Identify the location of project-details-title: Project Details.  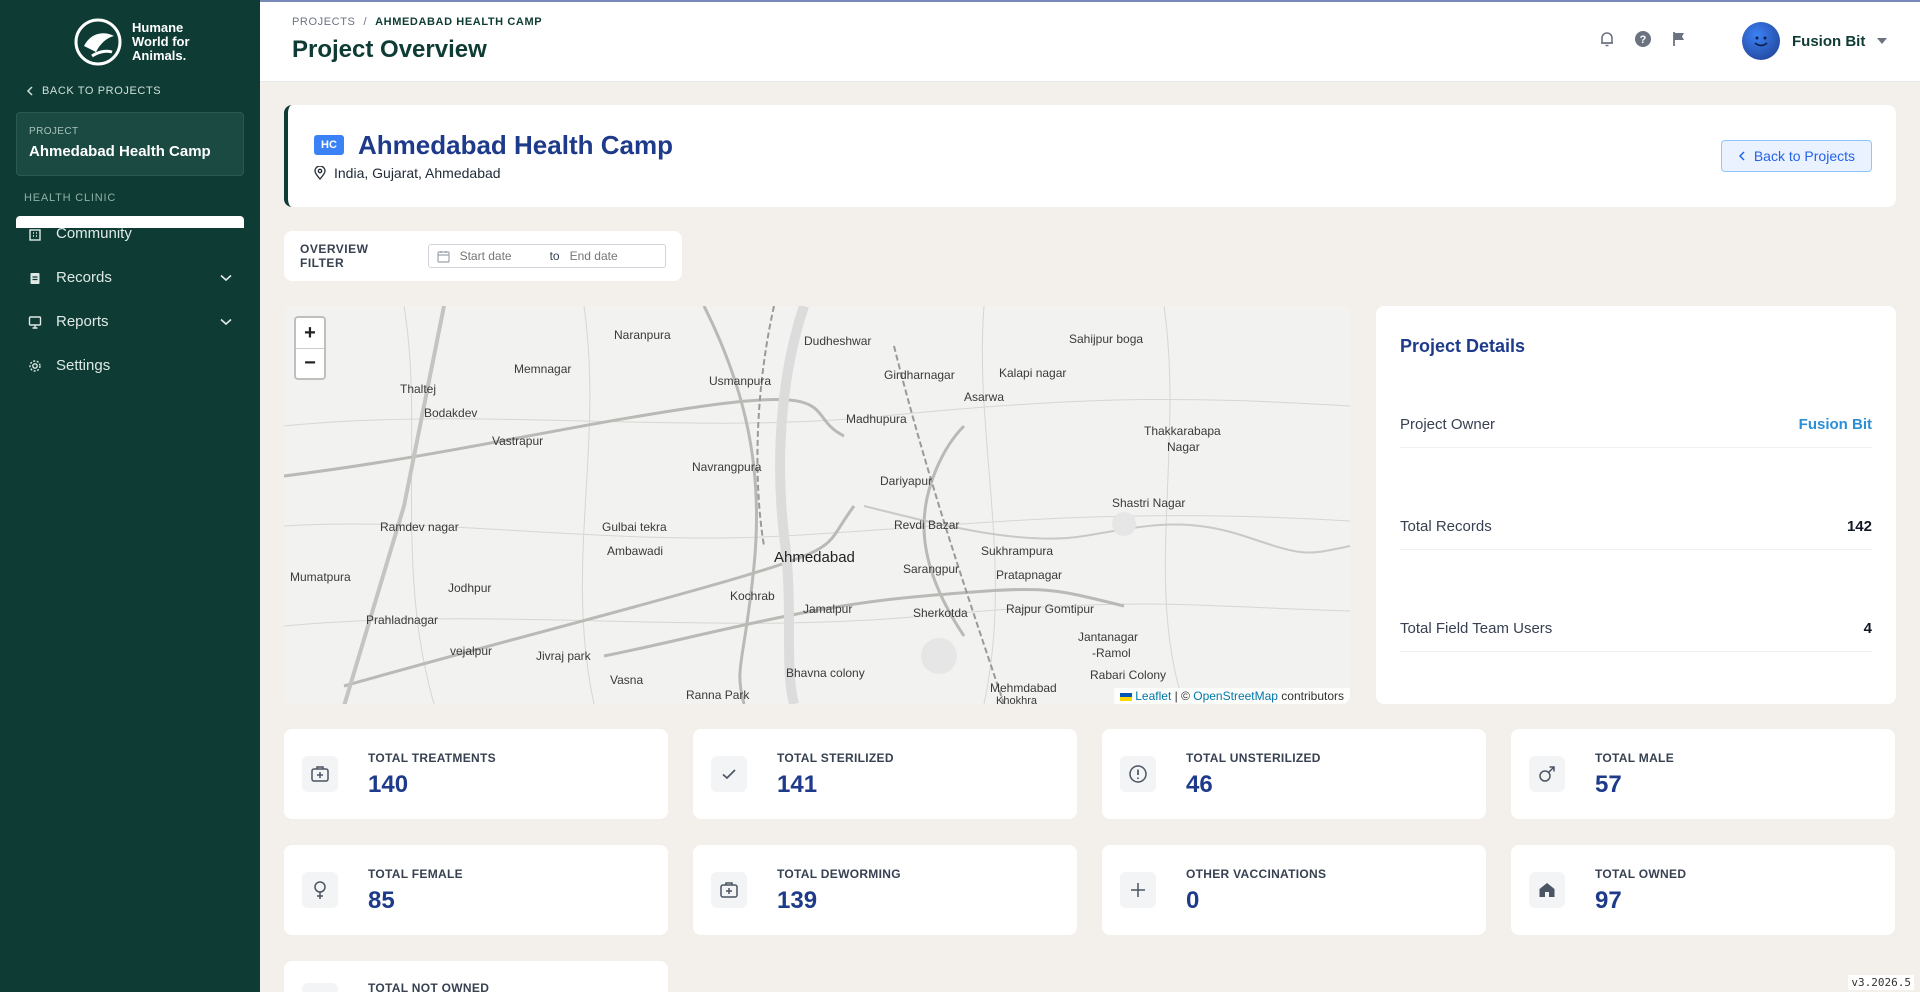
(1463, 346).